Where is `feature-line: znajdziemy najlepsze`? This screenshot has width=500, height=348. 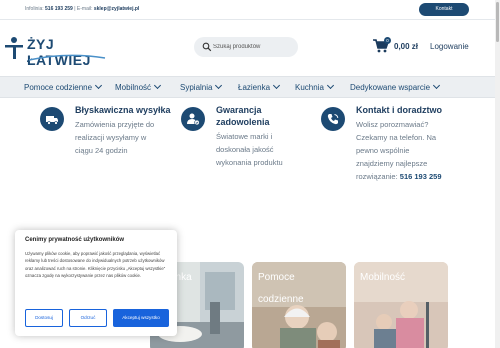
feature-line: znajdziemy najlepsze is located at coordinates (392, 163).